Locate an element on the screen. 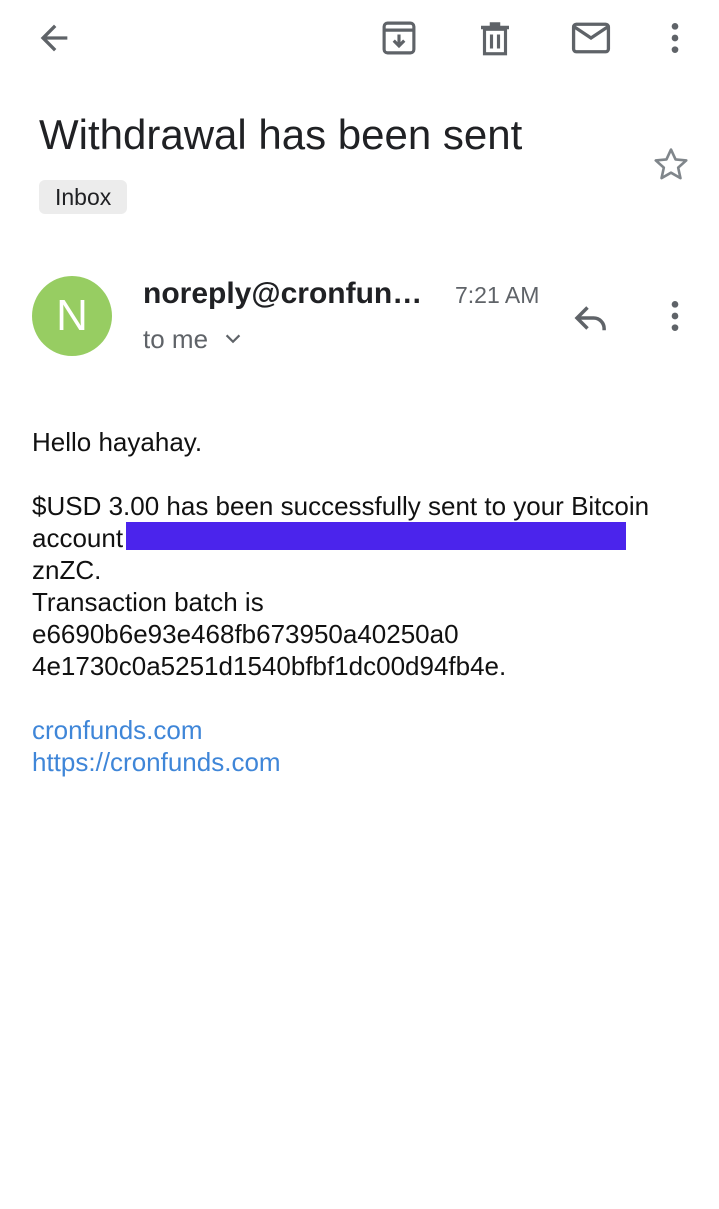  mark-unread-button is located at coordinates (591, 38).